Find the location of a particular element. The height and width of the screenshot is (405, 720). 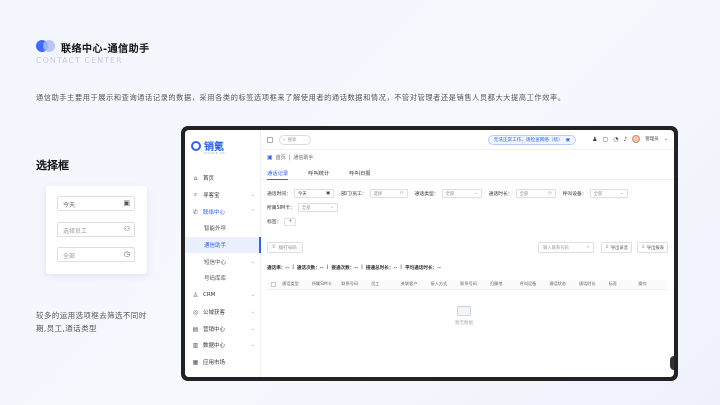

call-time-value: 今天 is located at coordinates (302, 194).